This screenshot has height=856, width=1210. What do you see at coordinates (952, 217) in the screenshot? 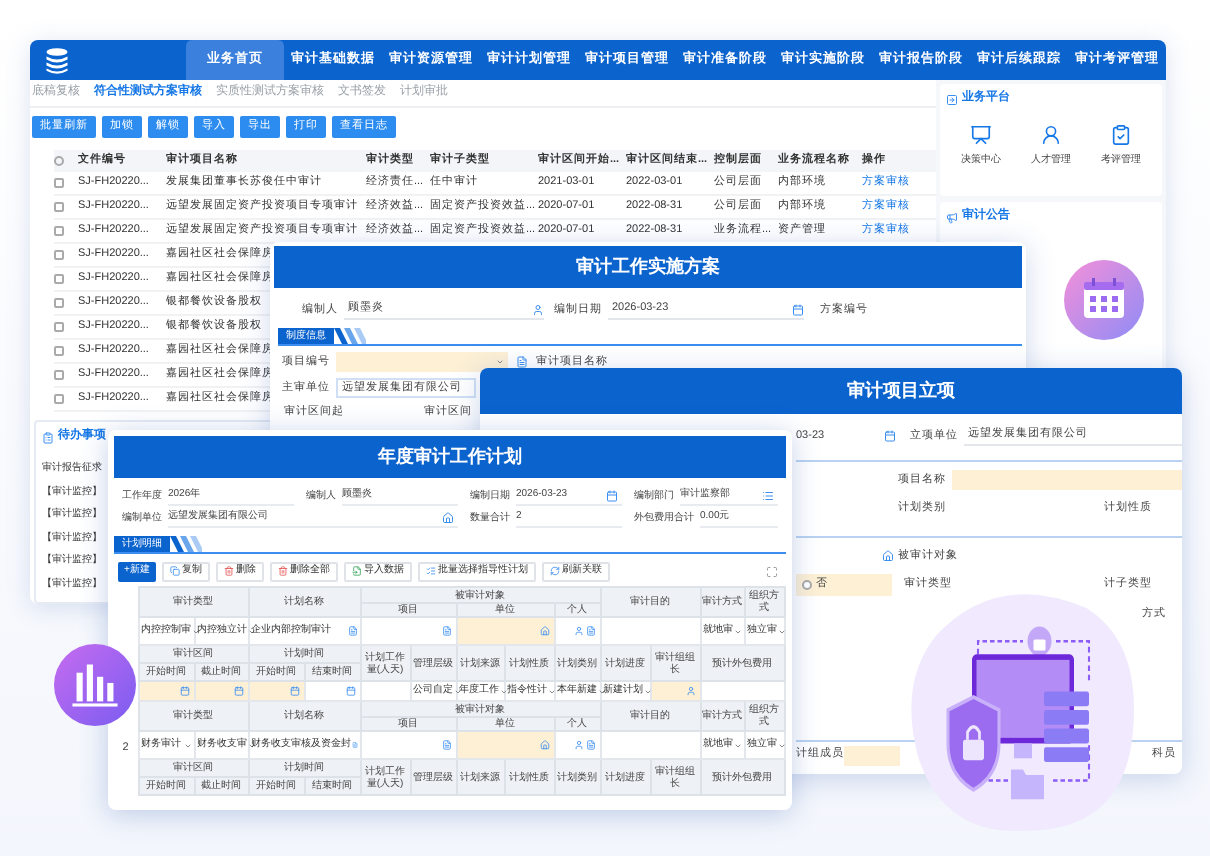
I see `megaphone-icon` at bounding box center [952, 217].